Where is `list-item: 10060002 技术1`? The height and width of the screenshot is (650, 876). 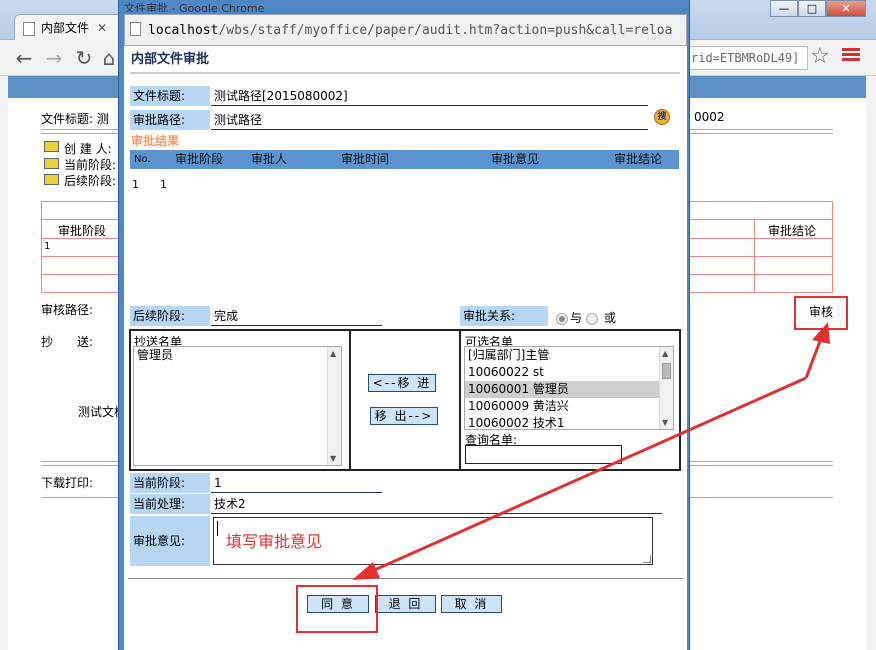
list-item: 10060002 技术1 is located at coordinates (569, 422).